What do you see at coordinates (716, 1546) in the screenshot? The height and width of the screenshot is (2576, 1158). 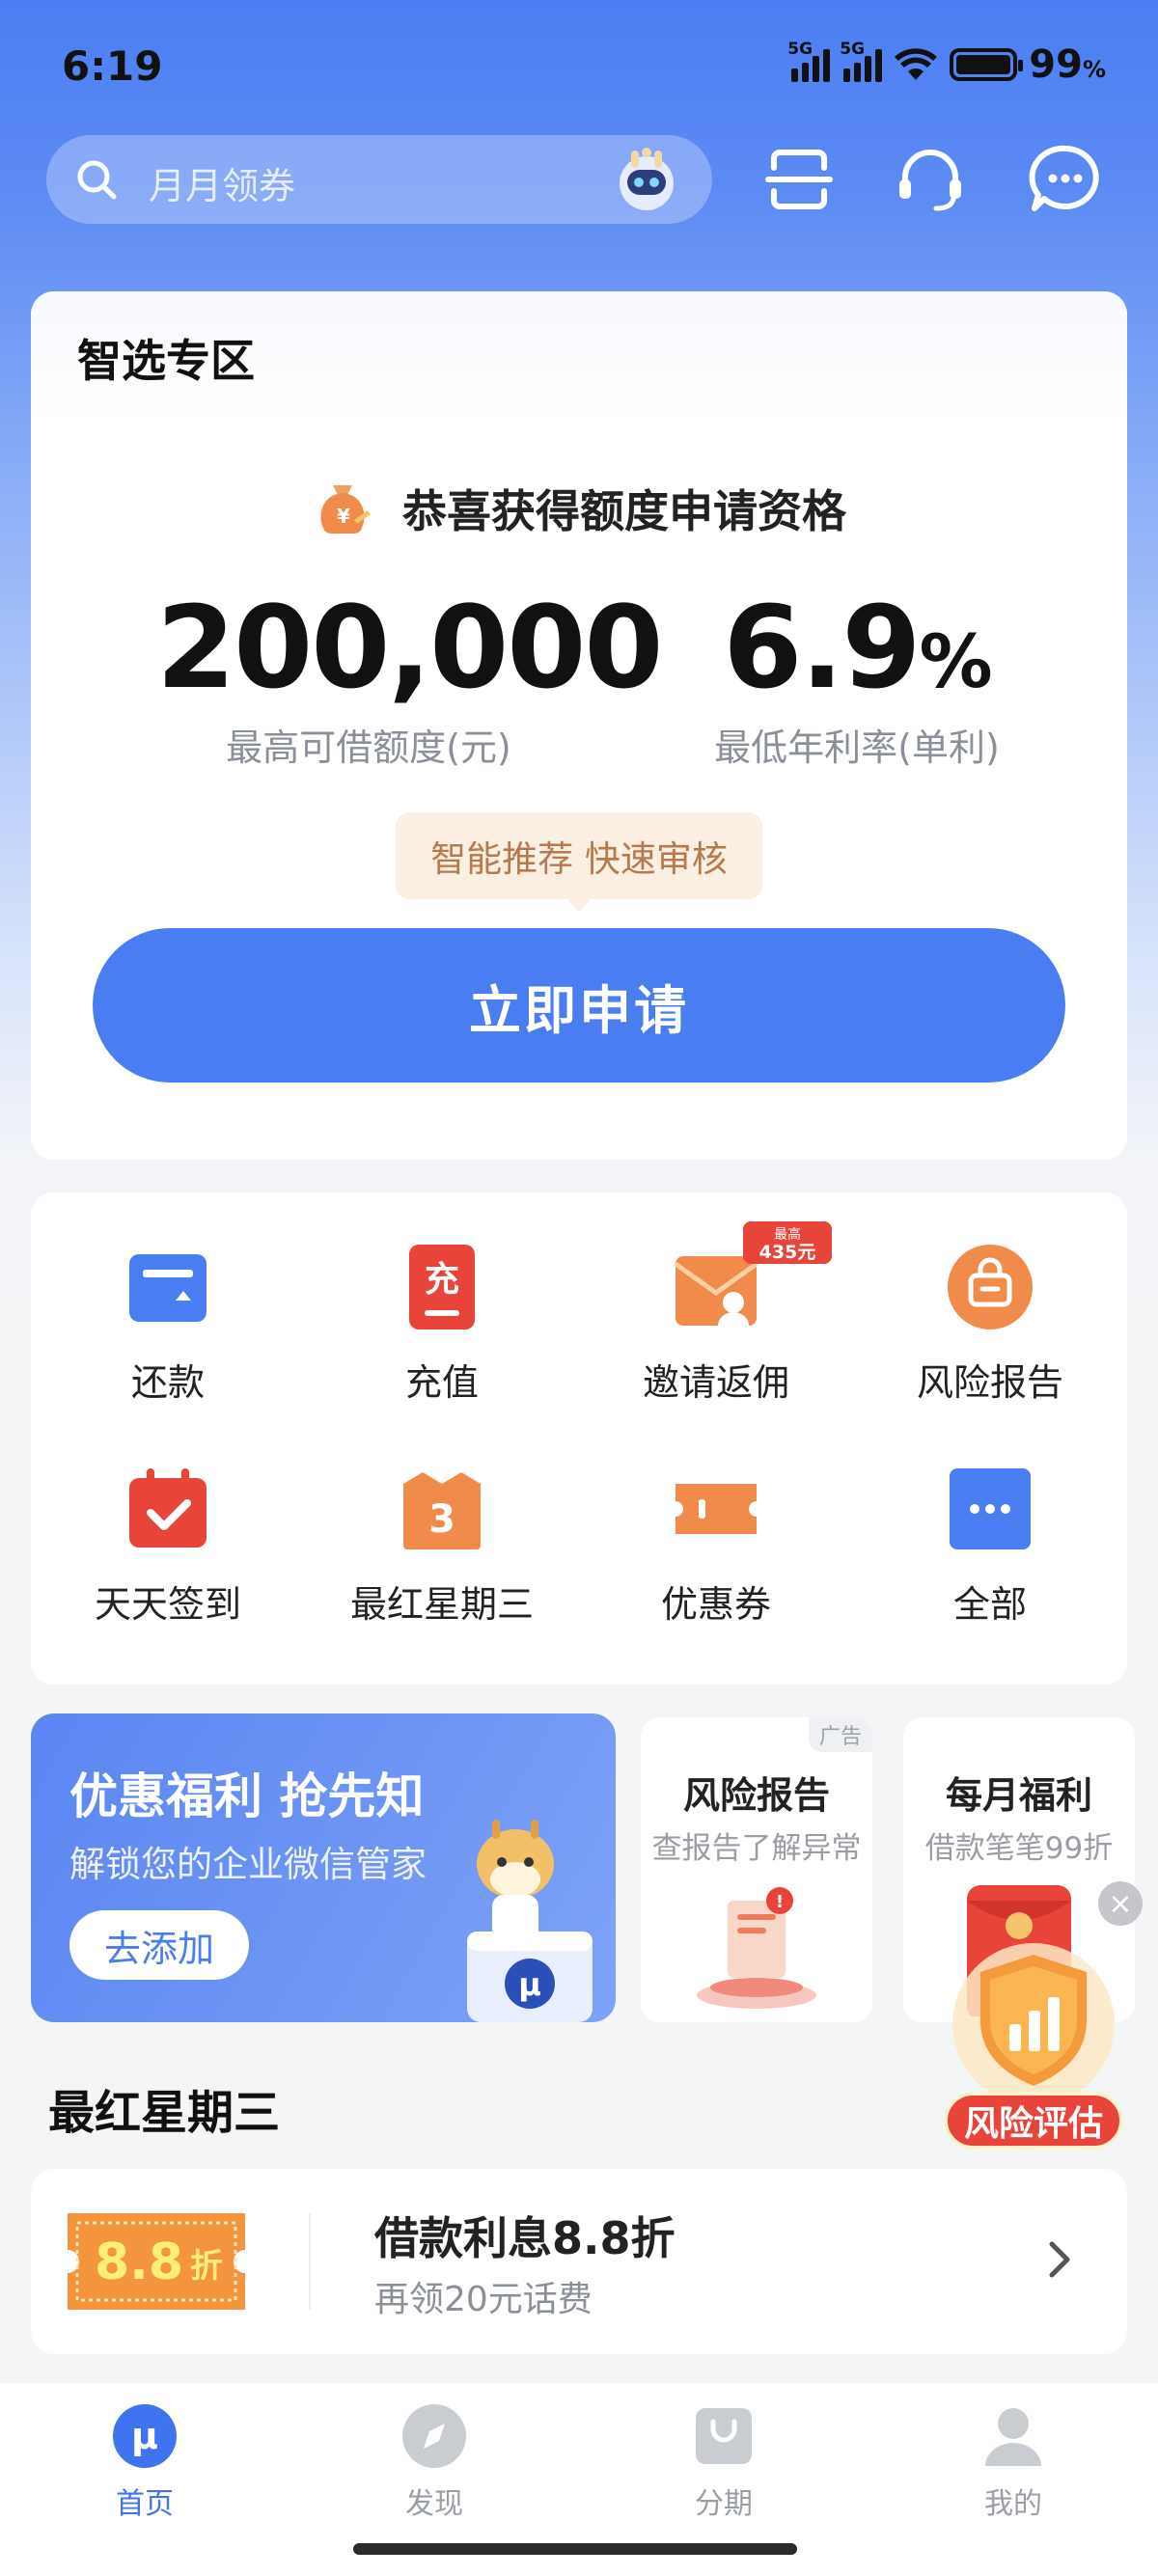 I see `grid-item-coupon: 优惠券` at bounding box center [716, 1546].